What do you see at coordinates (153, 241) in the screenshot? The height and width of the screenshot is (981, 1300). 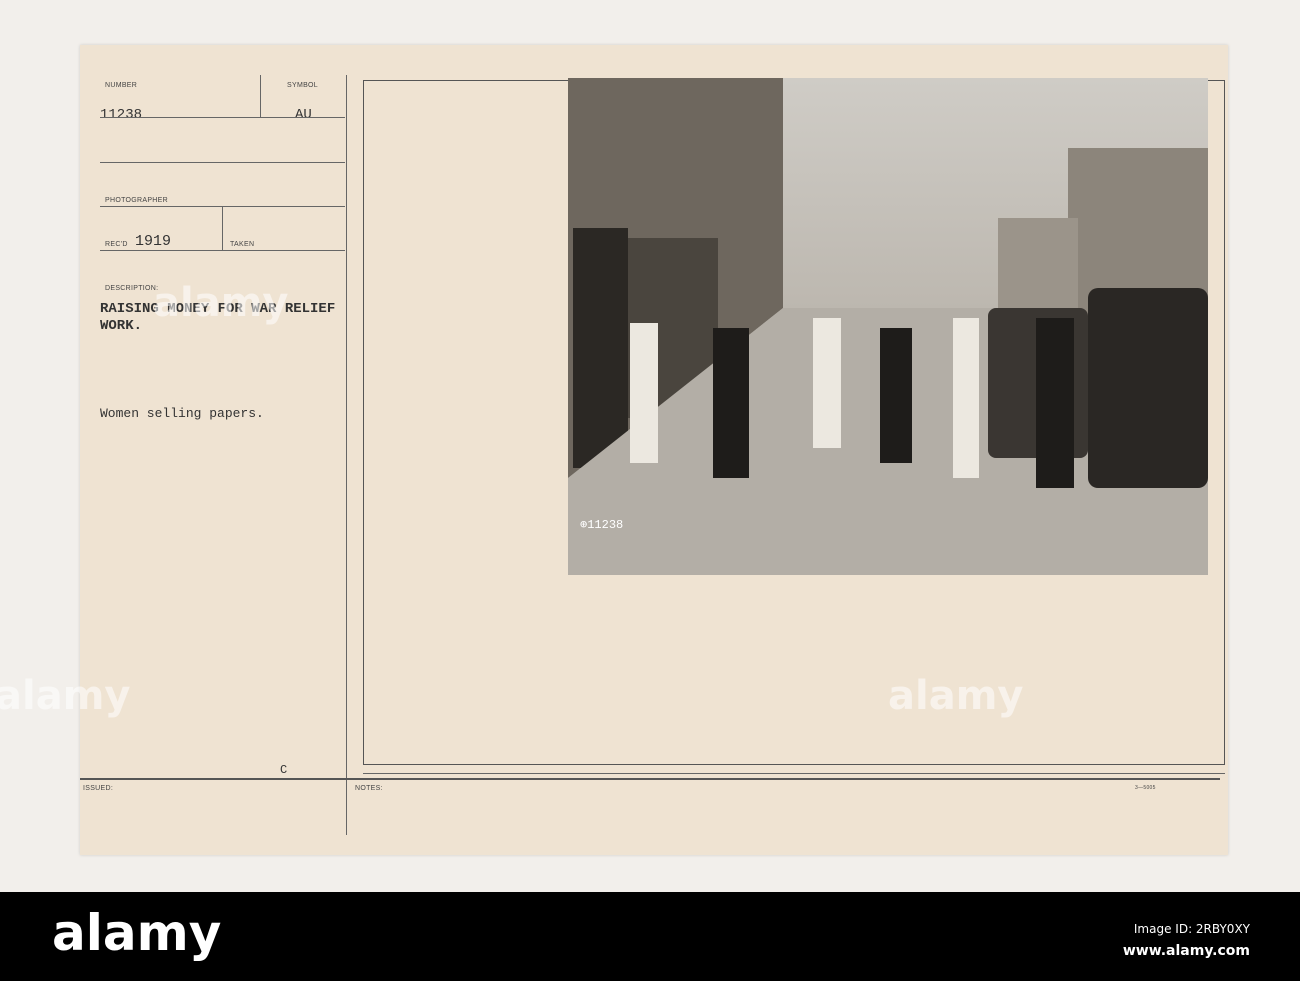 I see `recd-value: 1919` at bounding box center [153, 241].